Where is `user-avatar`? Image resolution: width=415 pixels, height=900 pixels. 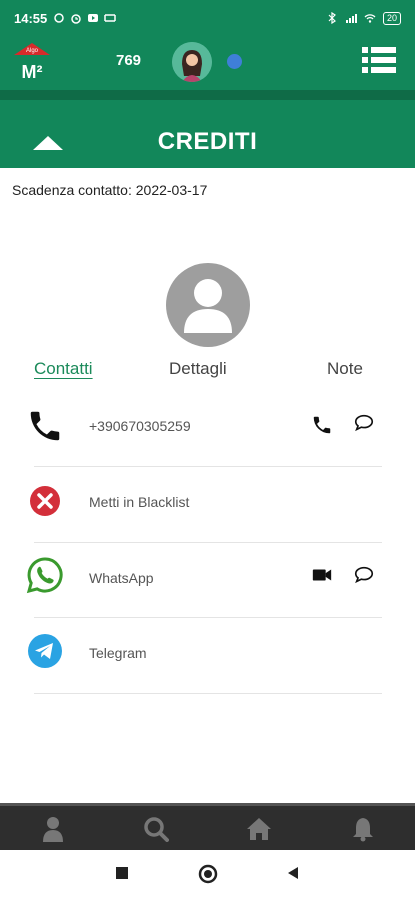
user-avatar is located at coordinates (192, 62).